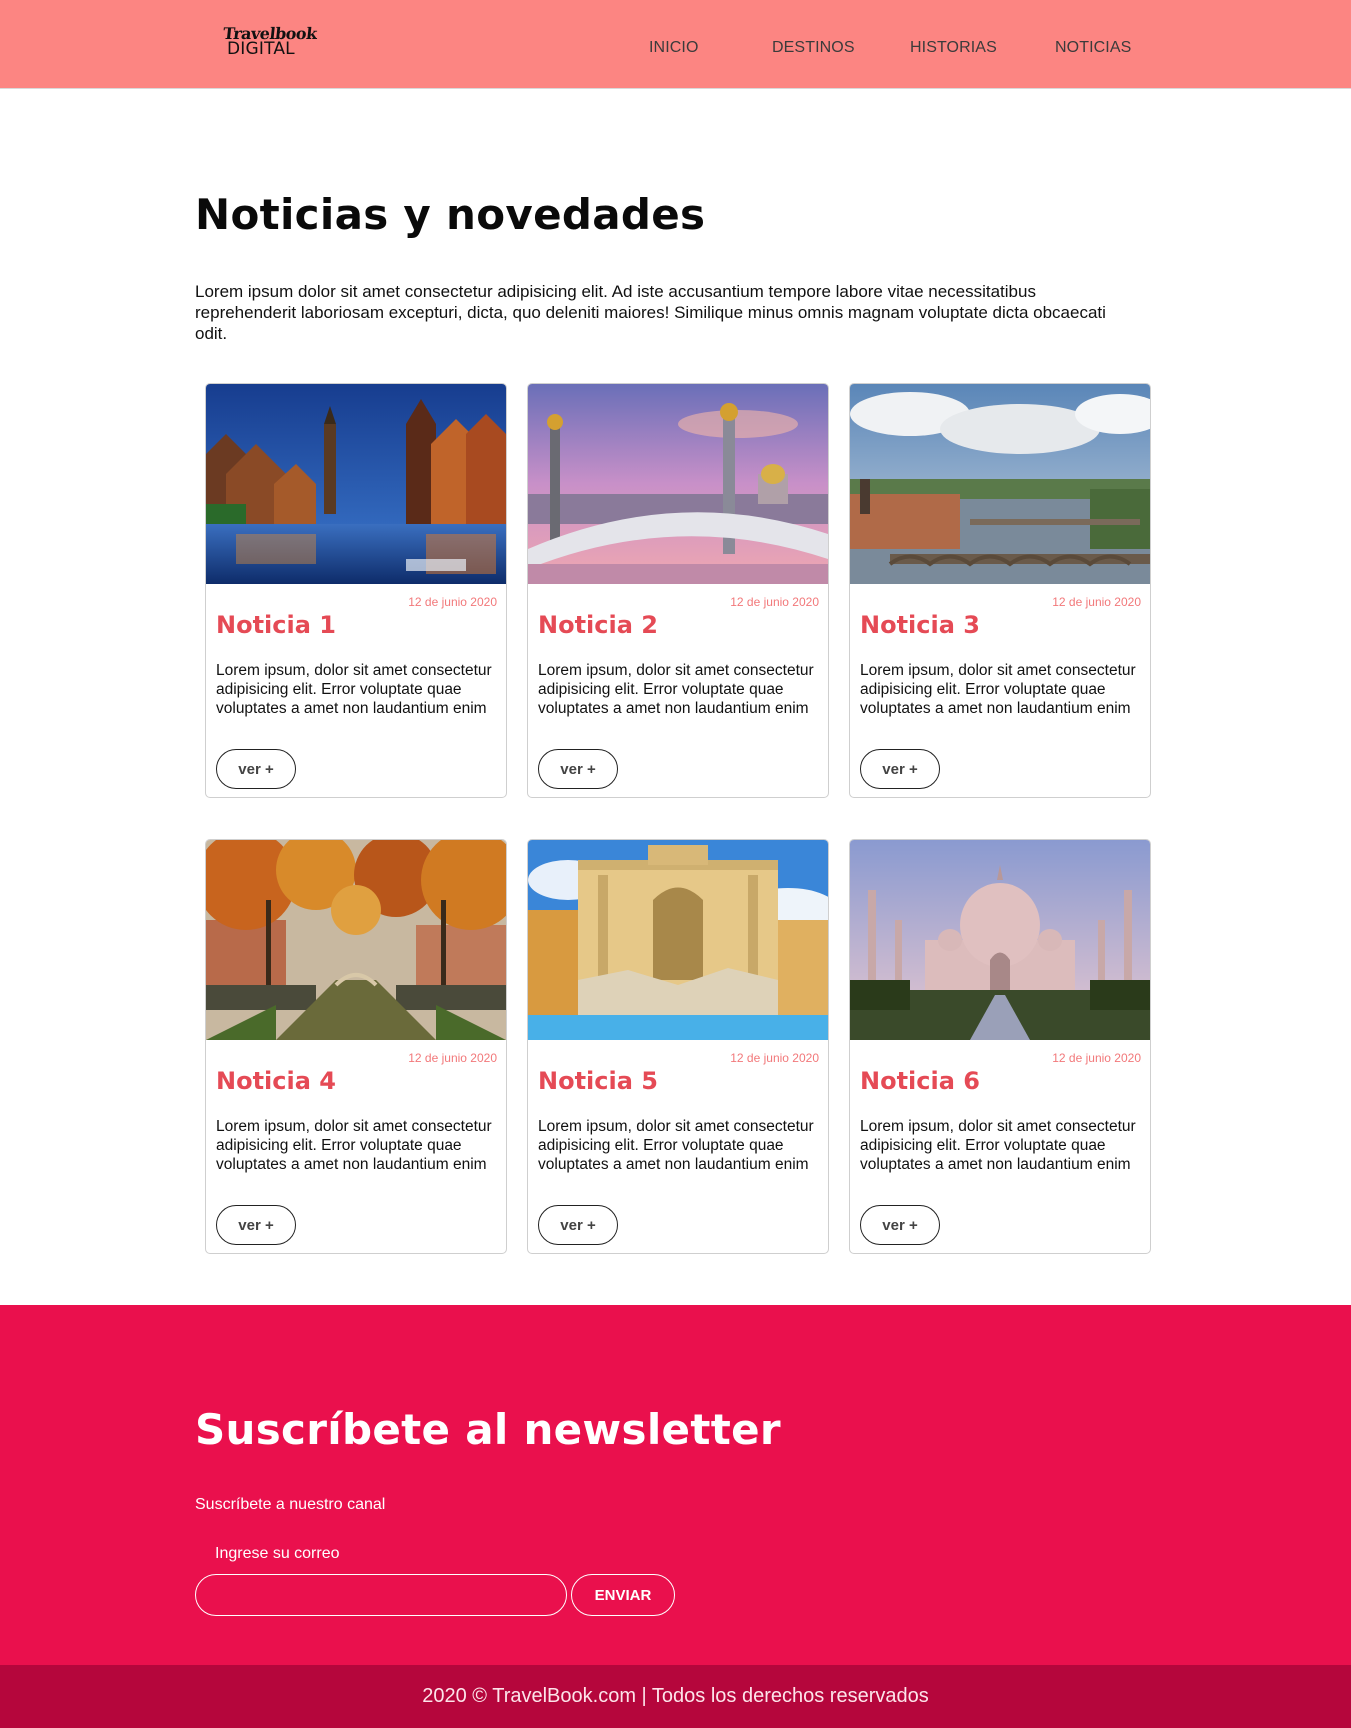  I want to click on email-label: Ingrese su correo, so click(277, 1553).